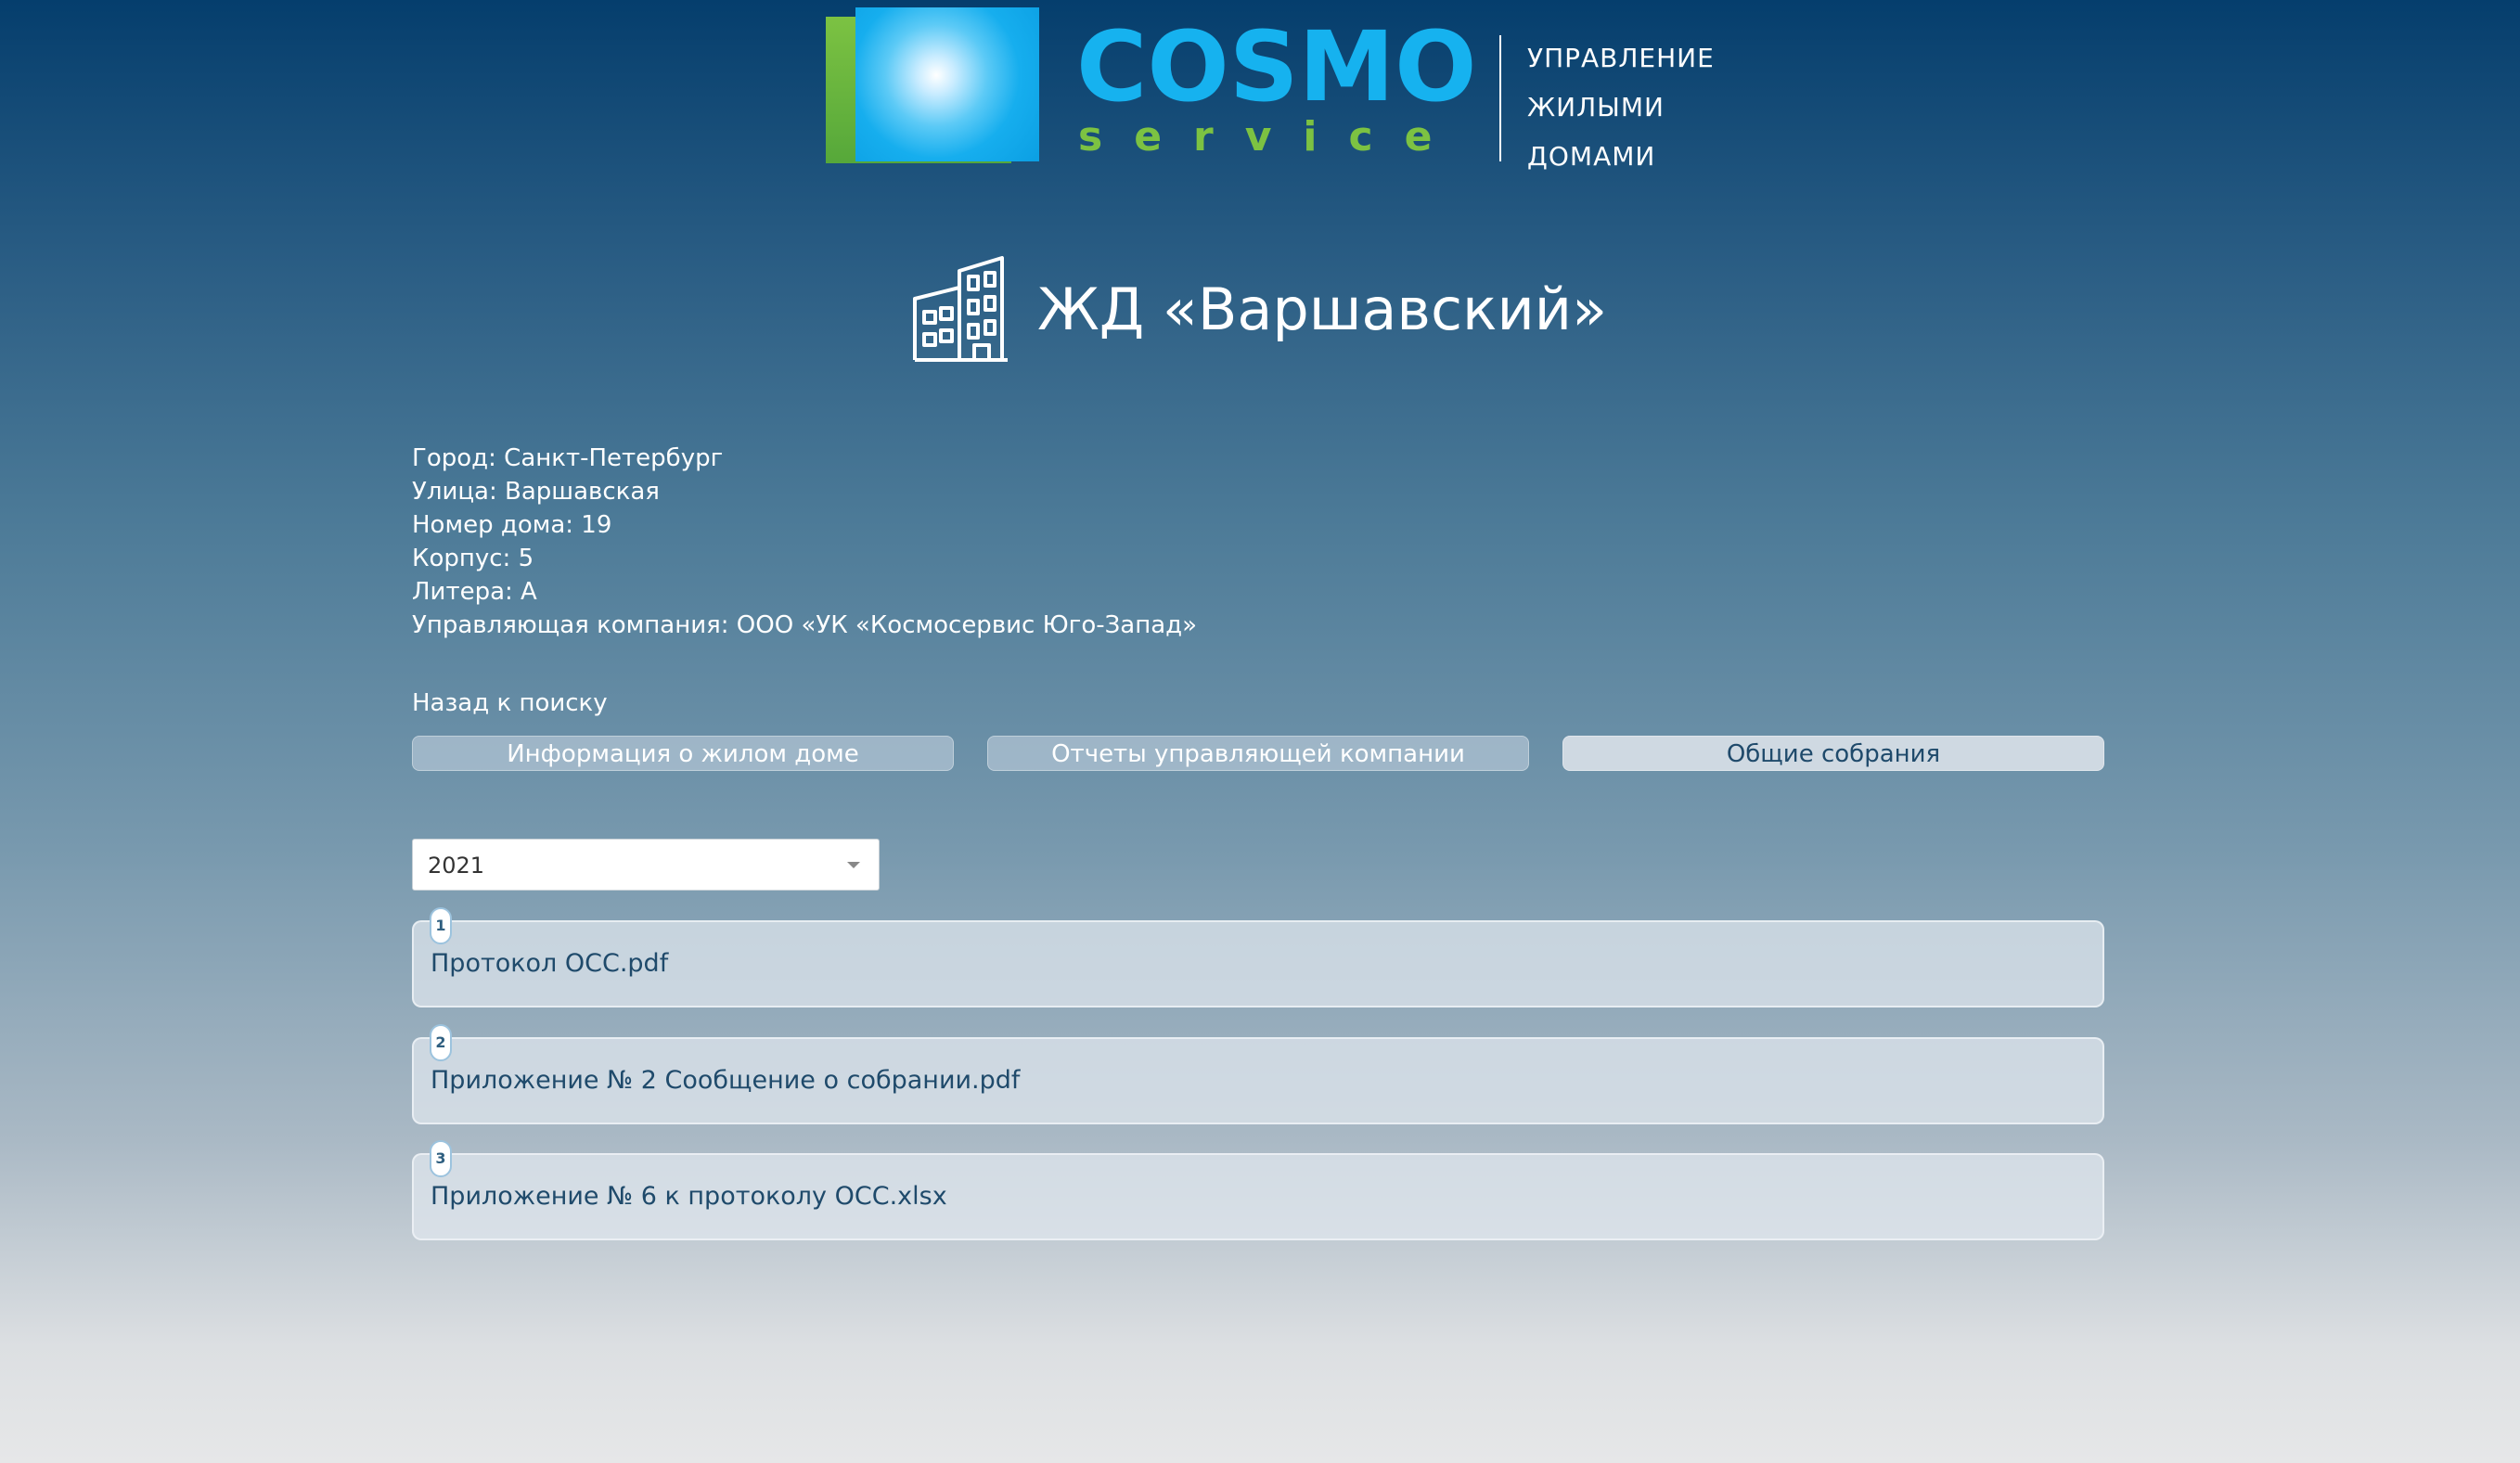  What do you see at coordinates (1500, 98) in the screenshot?
I see `logo-divider` at bounding box center [1500, 98].